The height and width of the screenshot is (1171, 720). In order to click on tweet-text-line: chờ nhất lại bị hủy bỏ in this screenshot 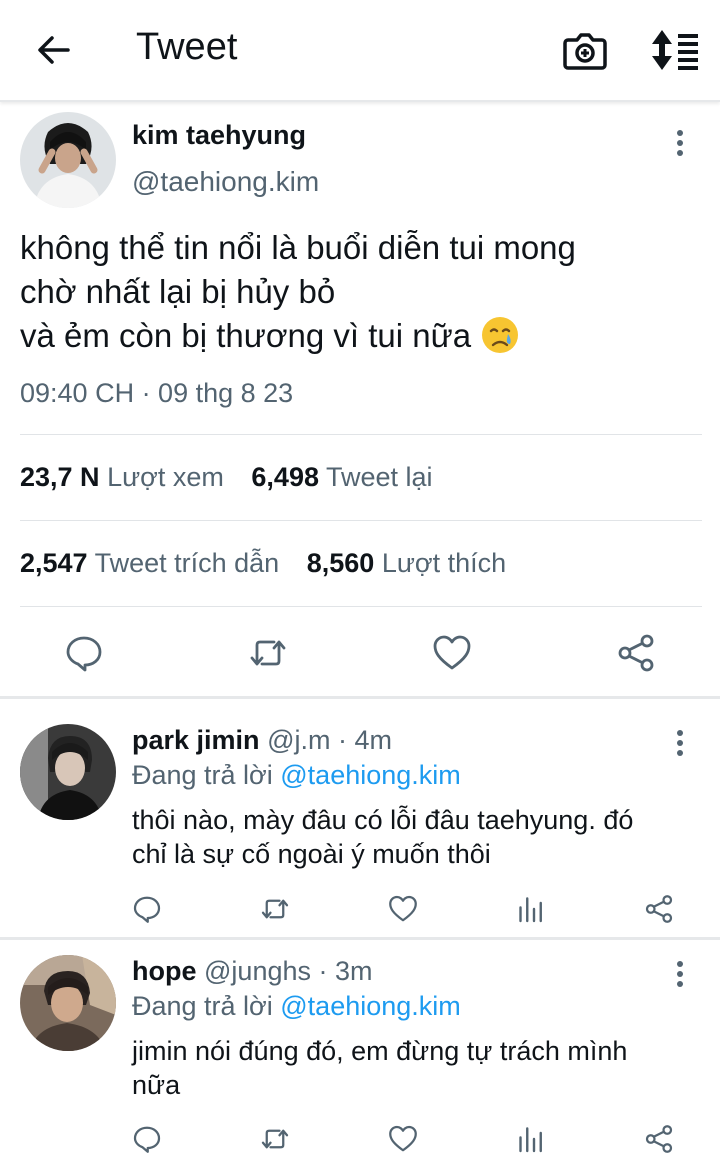, I will do `click(178, 291)`.